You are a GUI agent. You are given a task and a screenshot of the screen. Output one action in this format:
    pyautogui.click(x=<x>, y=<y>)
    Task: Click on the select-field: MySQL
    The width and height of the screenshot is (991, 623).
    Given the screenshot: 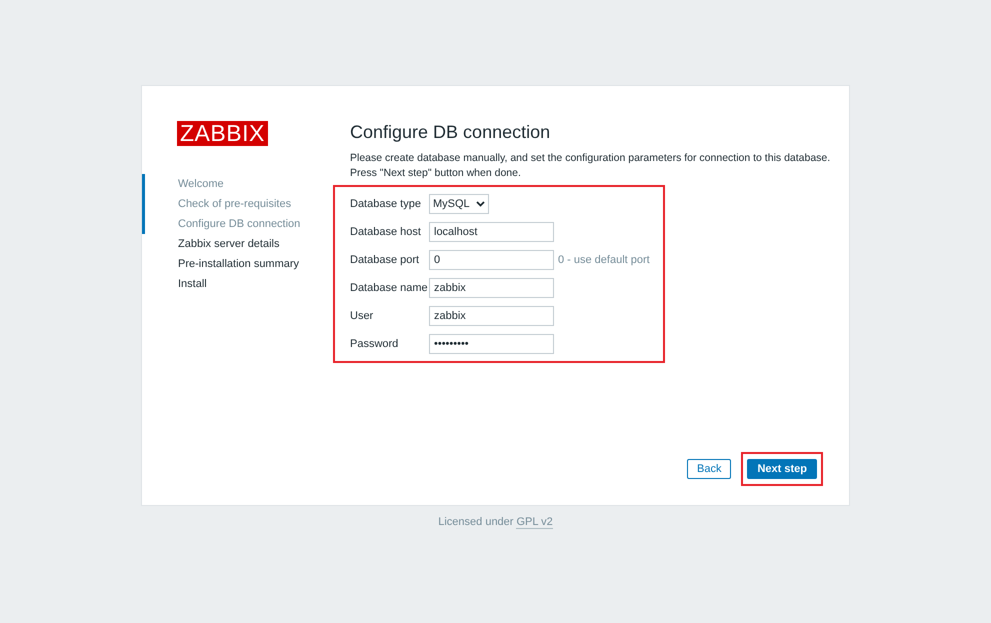 What is the action you would take?
    pyautogui.click(x=459, y=204)
    